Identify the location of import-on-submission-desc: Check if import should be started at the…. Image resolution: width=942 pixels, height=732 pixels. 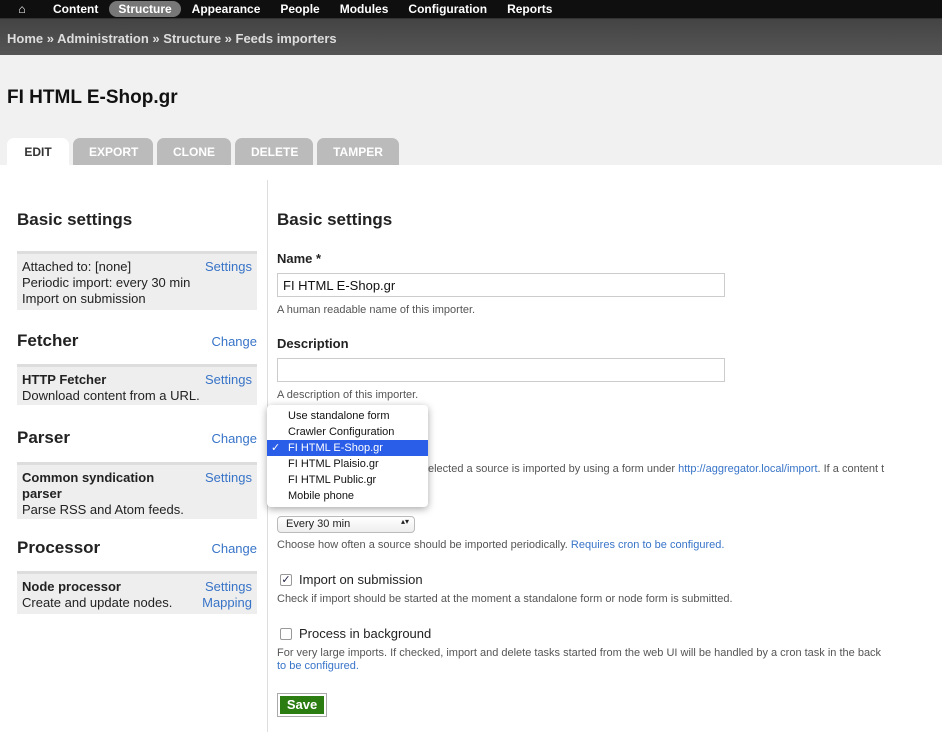
(505, 599).